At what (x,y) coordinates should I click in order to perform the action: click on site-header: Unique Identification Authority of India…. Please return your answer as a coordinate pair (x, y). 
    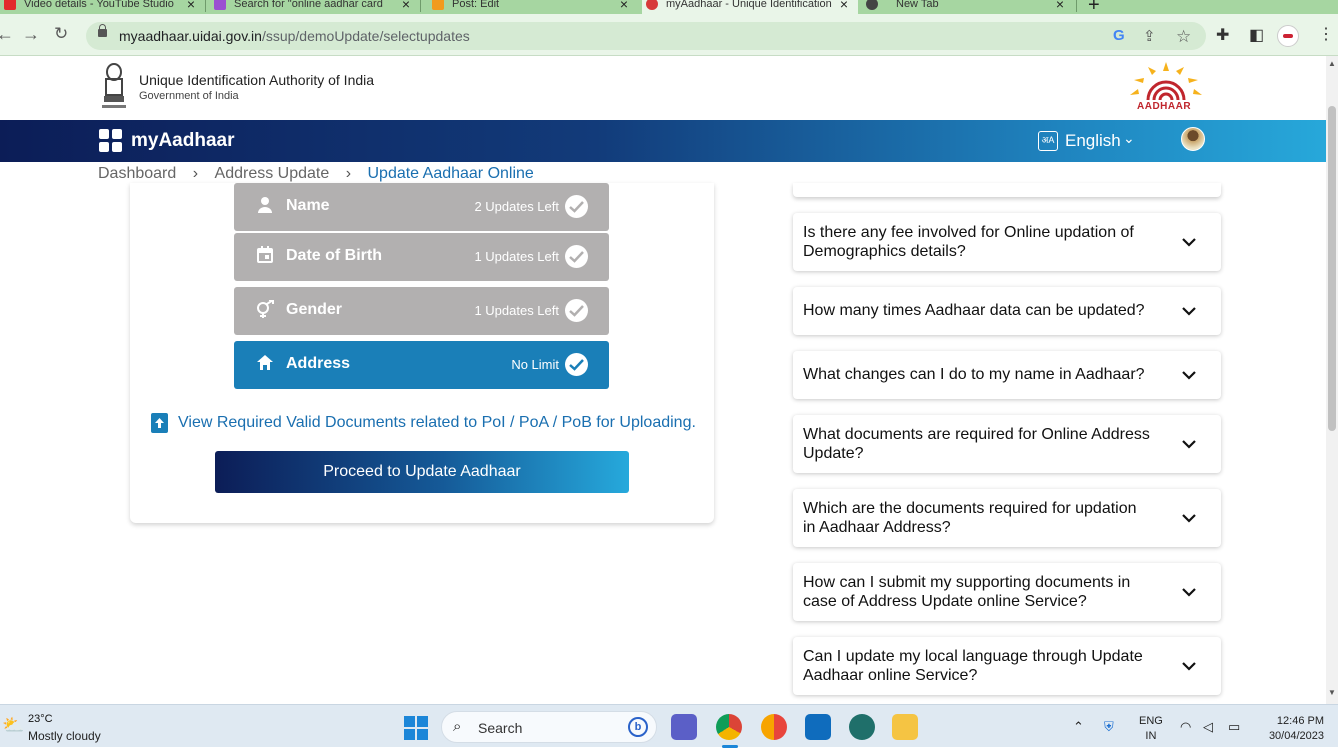
    Looking at the image, I should click on (663, 88).